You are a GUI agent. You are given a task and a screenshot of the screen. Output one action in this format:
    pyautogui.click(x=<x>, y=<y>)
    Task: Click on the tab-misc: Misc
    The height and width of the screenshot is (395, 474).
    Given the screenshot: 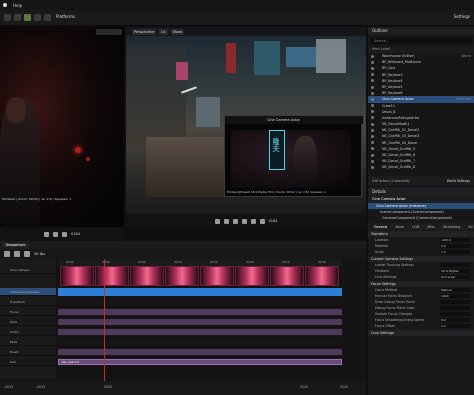 What is the action you would take?
    pyautogui.click(x=431, y=227)
    